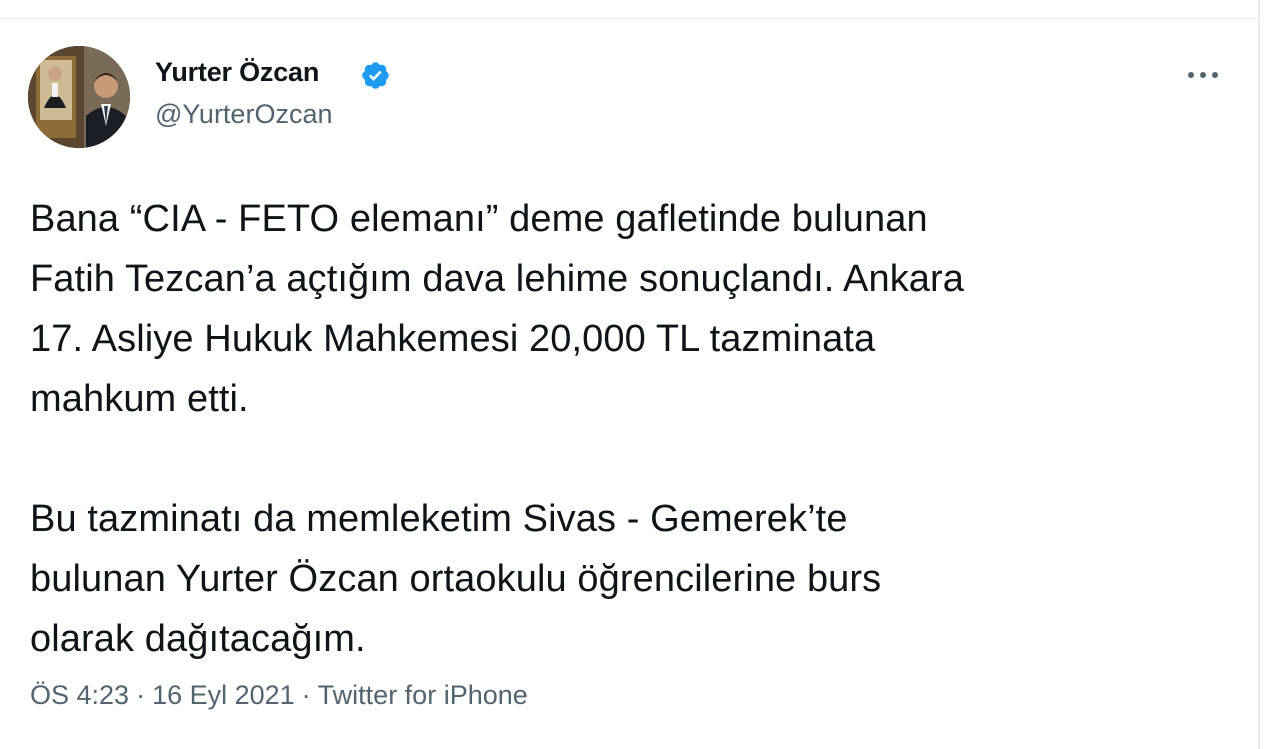 This screenshot has height=749, width=1280. Describe the element at coordinates (243, 114) in the screenshot. I see `author-handle: @YurterOzcan` at that location.